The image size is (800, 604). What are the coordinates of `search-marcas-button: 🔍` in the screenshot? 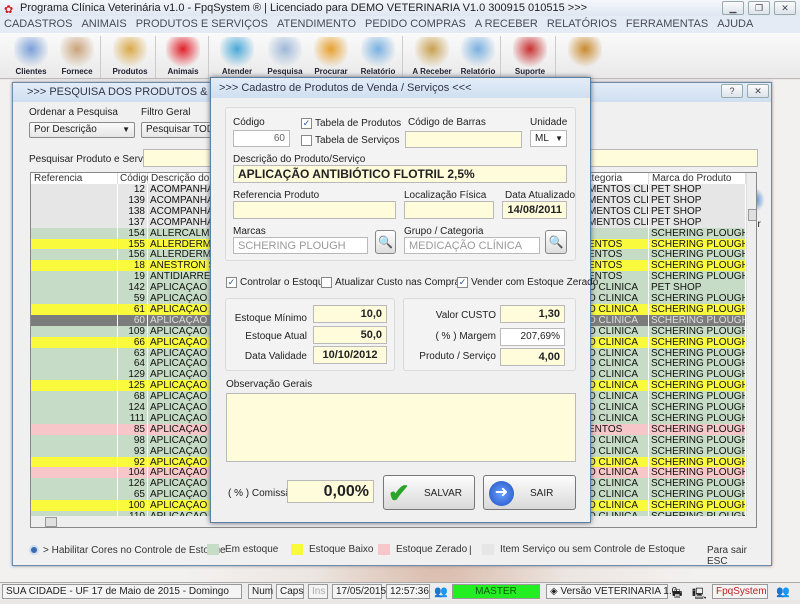 It's located at (385, 242).